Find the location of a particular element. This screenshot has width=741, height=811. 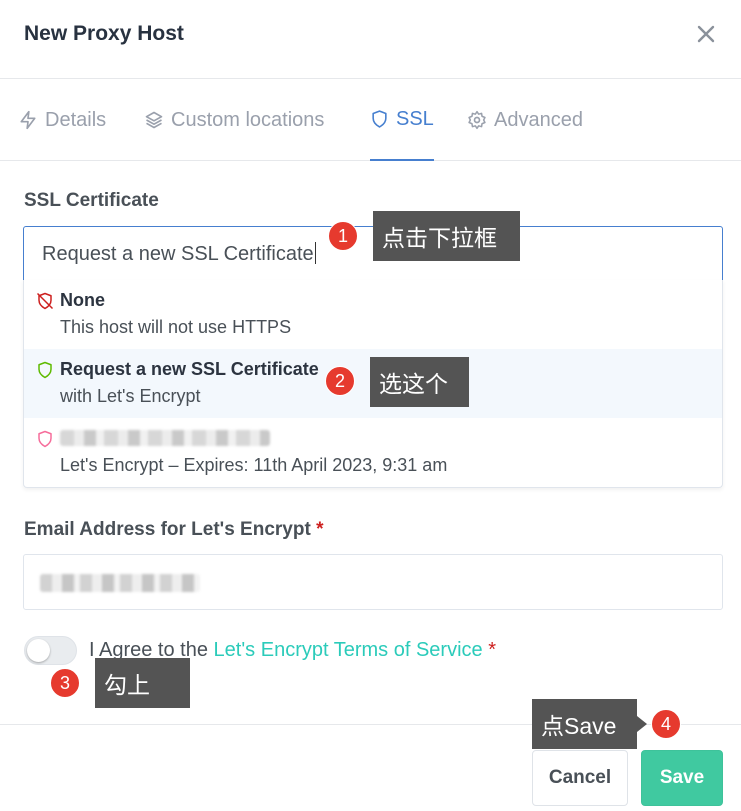

save-button: Save is located at coordinates (682, 778).